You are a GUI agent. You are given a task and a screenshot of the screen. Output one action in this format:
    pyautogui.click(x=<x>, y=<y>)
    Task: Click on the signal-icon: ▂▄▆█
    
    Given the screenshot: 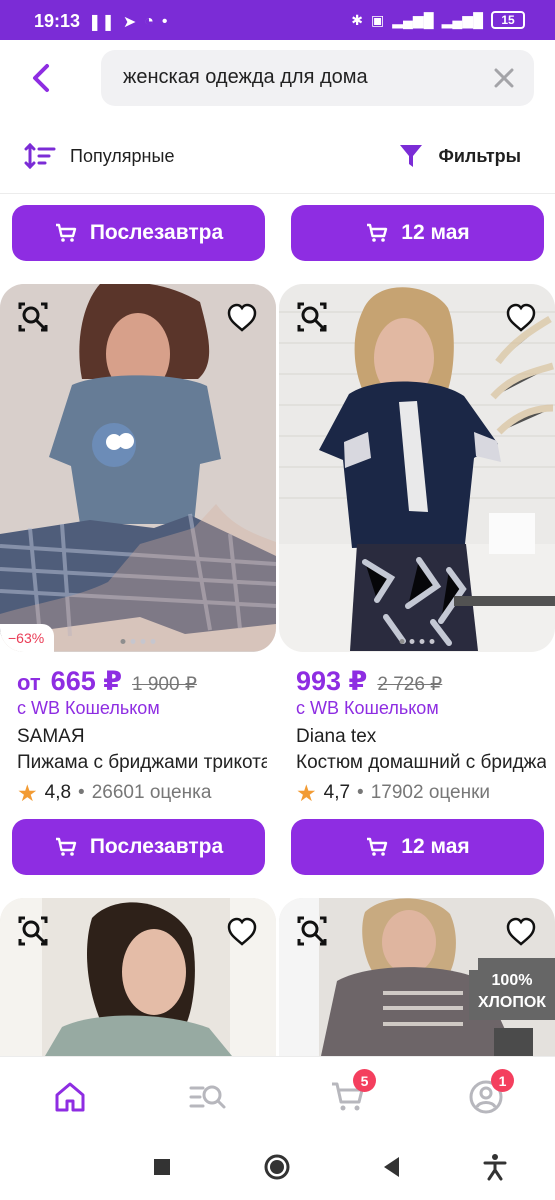 What is the action you would take?
    pyautogui.click(x=462, y=19)
    